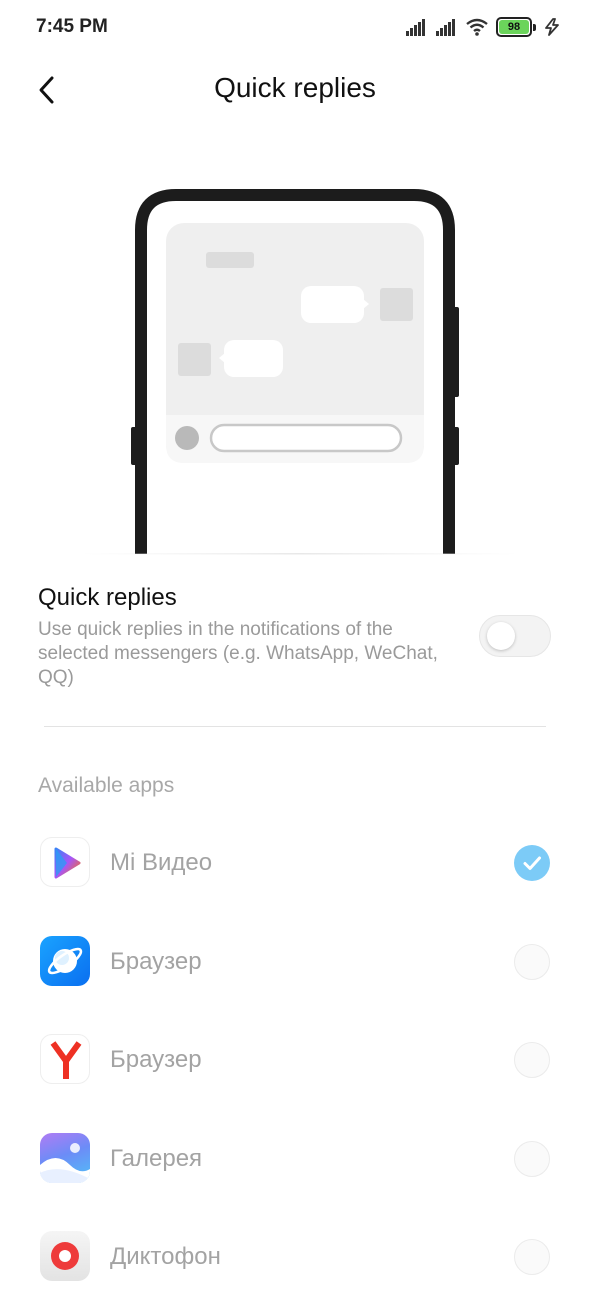  I want to click on battery-level: 98, so click(514, 27).